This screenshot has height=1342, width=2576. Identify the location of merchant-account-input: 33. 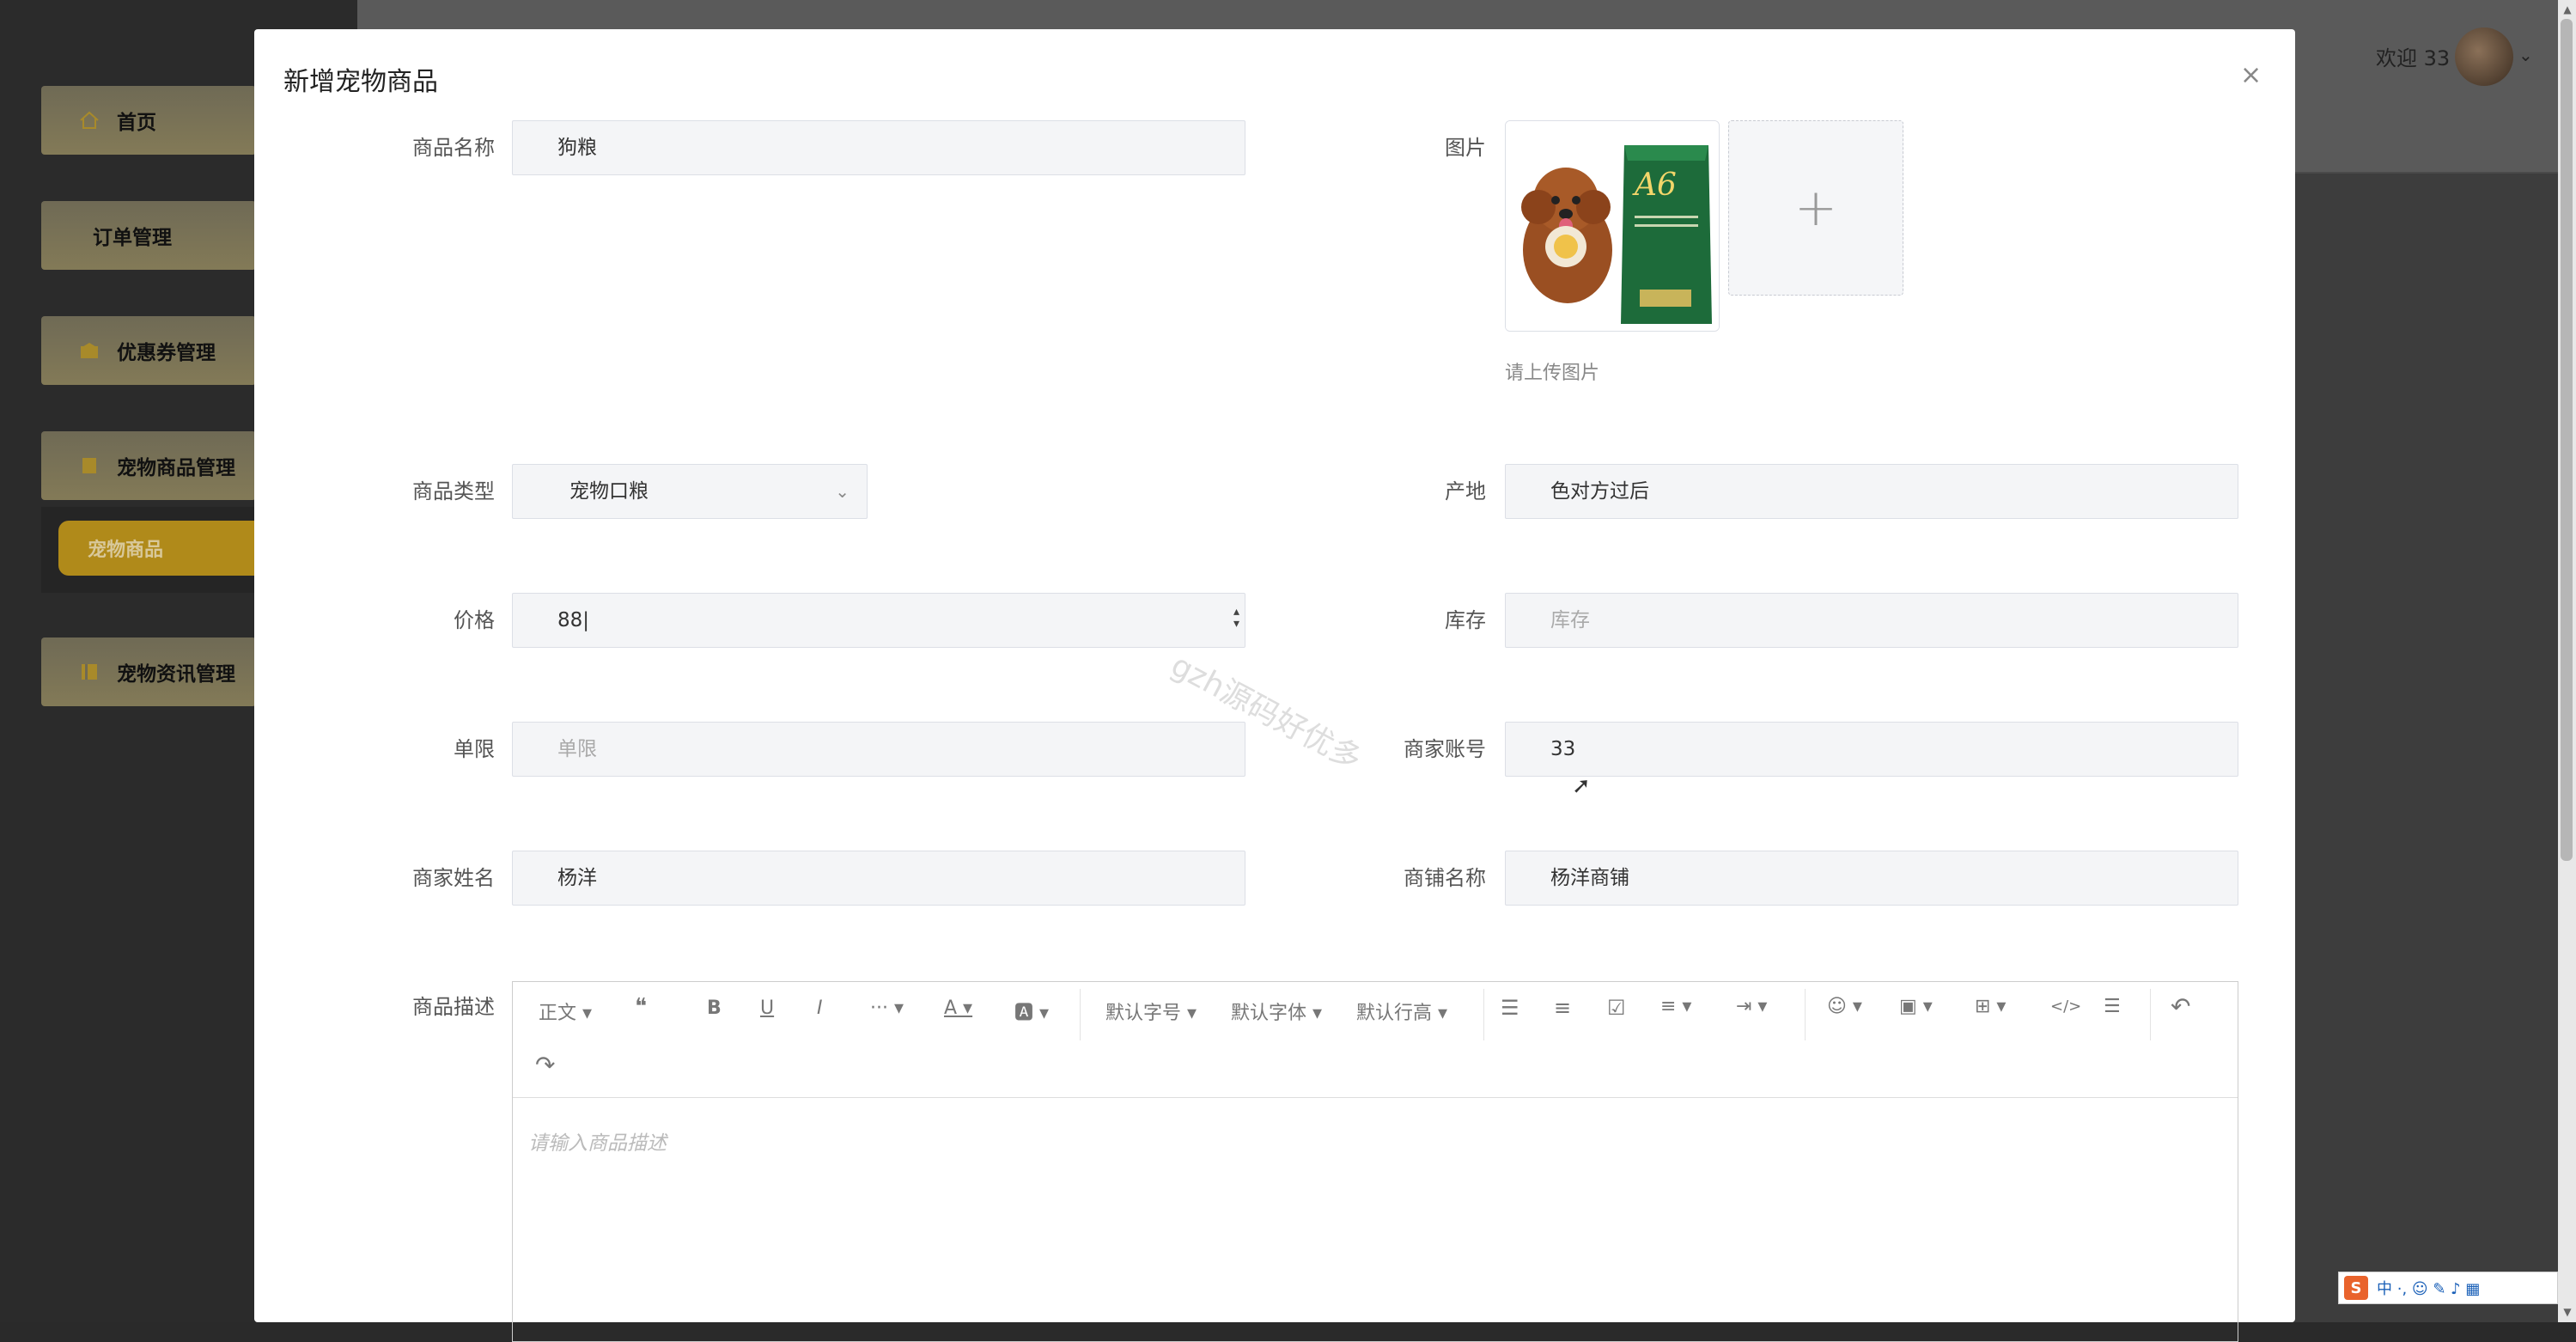
(1871, 749).